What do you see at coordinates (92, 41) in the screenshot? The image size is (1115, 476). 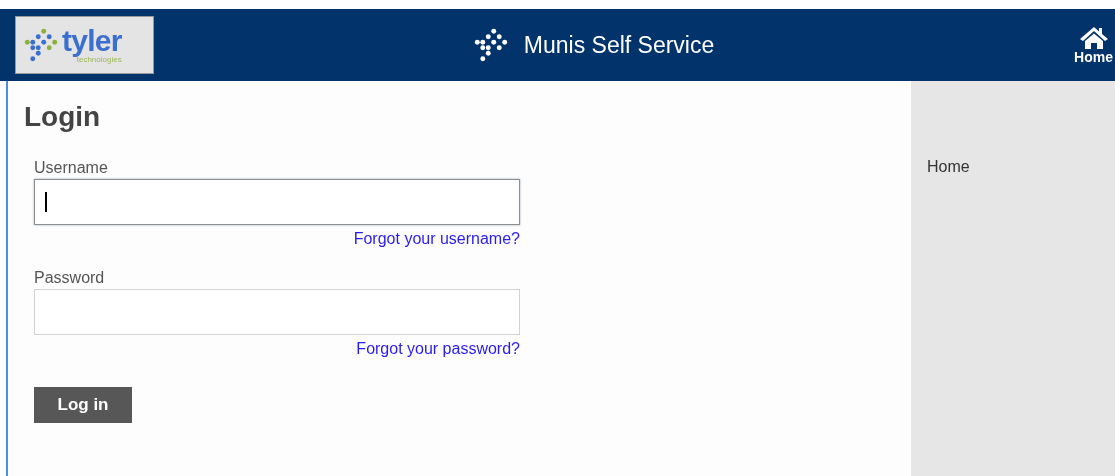 I see `logo-name: tyler` at bounding box center [92, 41].